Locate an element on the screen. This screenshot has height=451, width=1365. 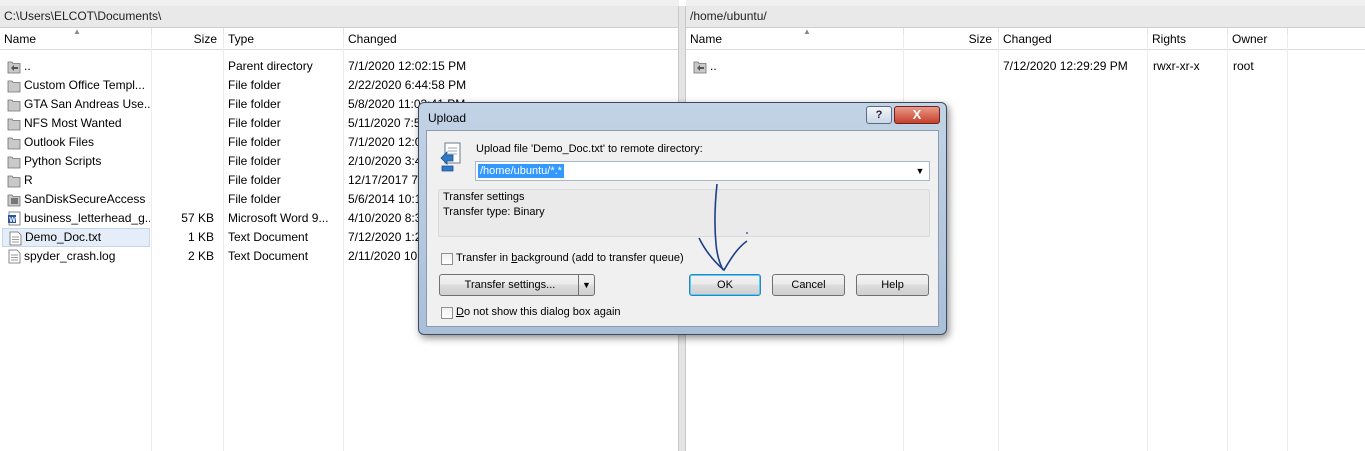
dont-show-again-label: Do not show this dialog box again is located at coordinates (538, 312).